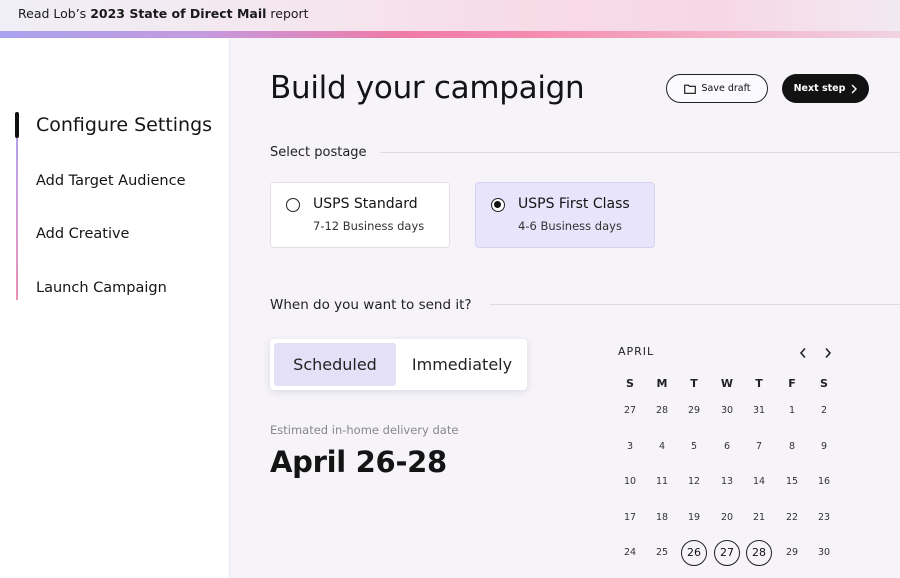 The image size is (900, 578). I want to click on calendar-day: 10, so click(630, 482).